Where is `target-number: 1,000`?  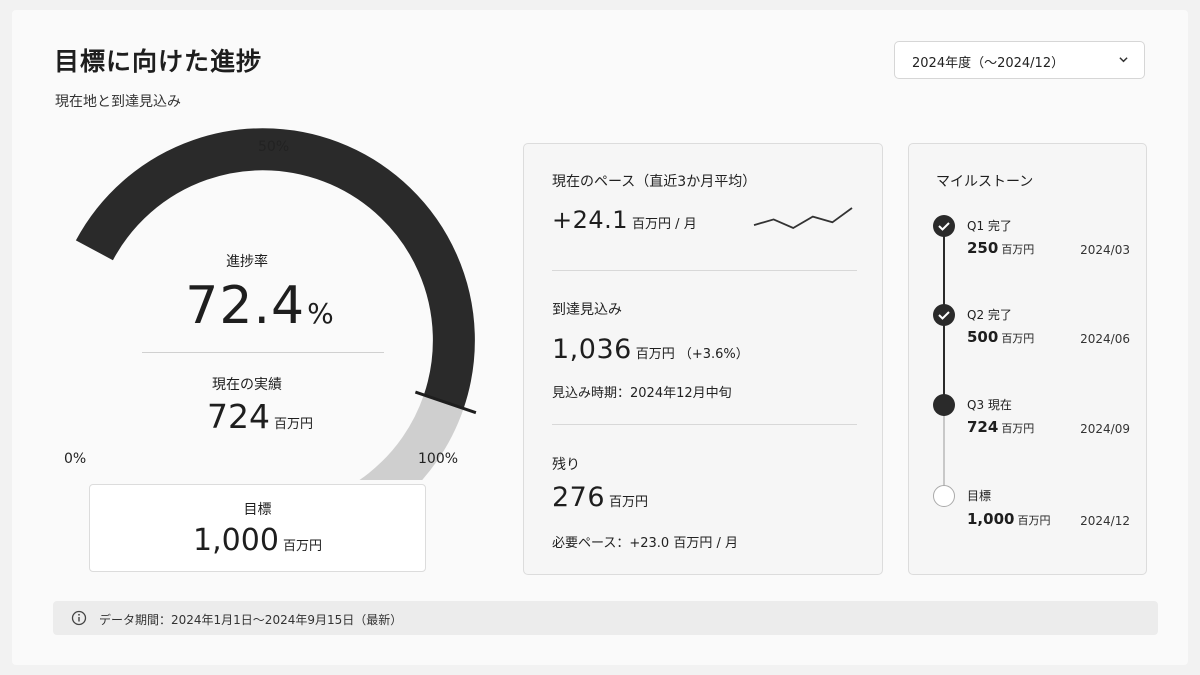
target-number: 1,000 is located at coordinates (236, 540).